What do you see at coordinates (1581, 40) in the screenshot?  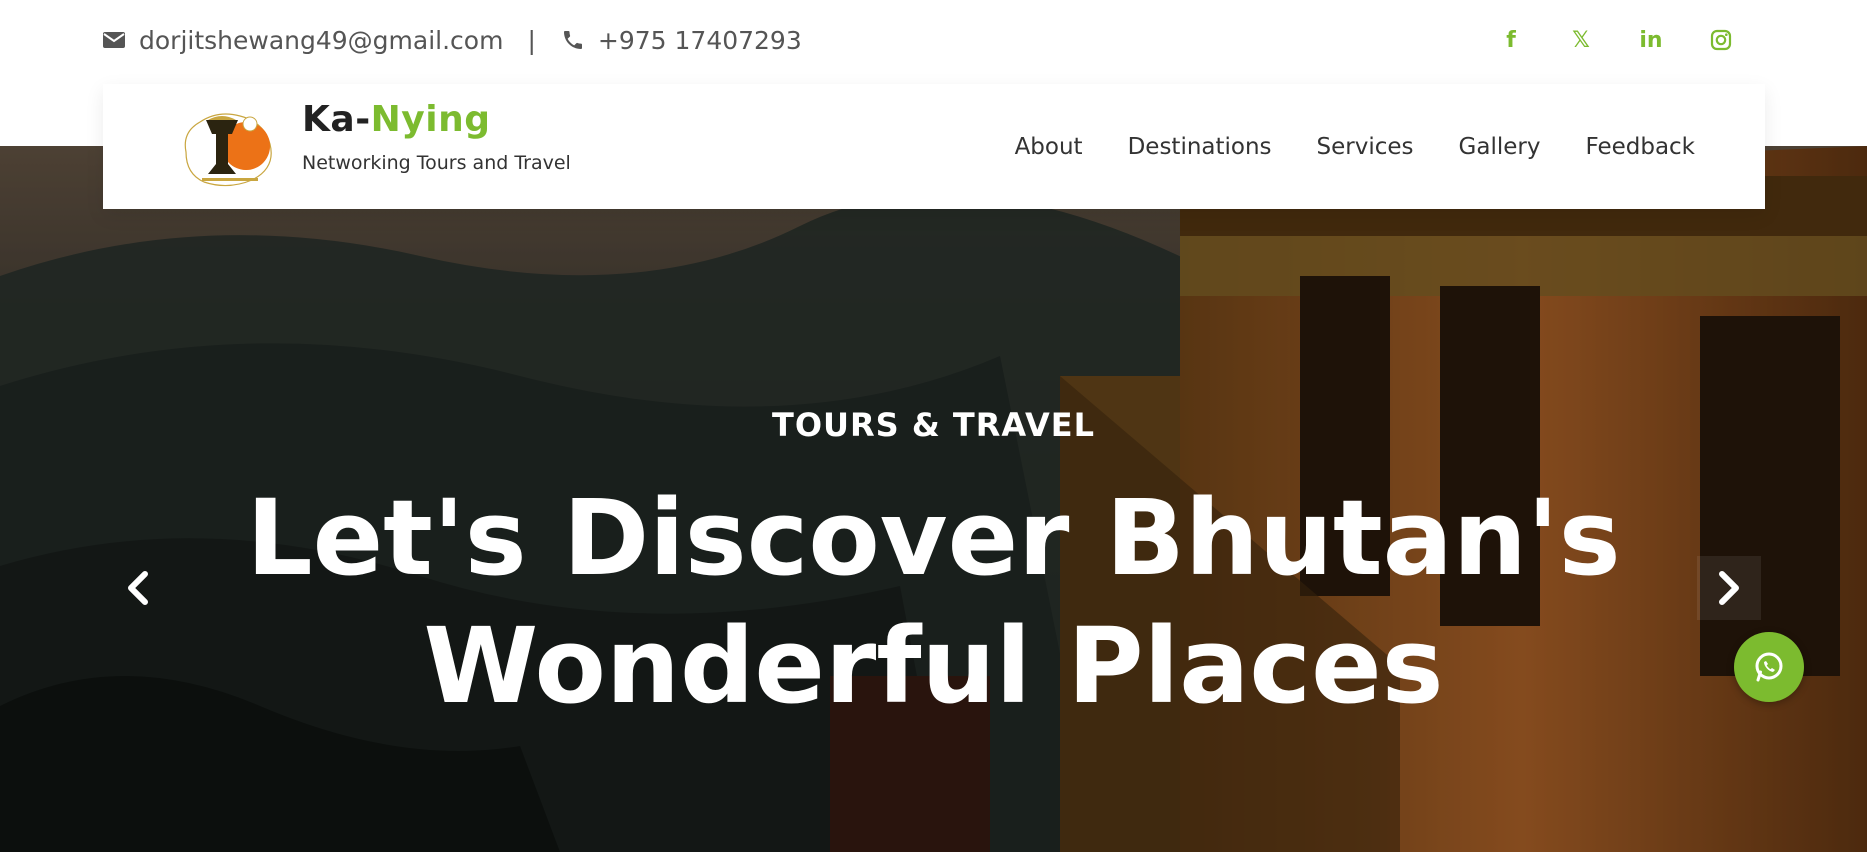 I see `x-twitter-icon: 𝕏` at bounding box center [1581, 40].